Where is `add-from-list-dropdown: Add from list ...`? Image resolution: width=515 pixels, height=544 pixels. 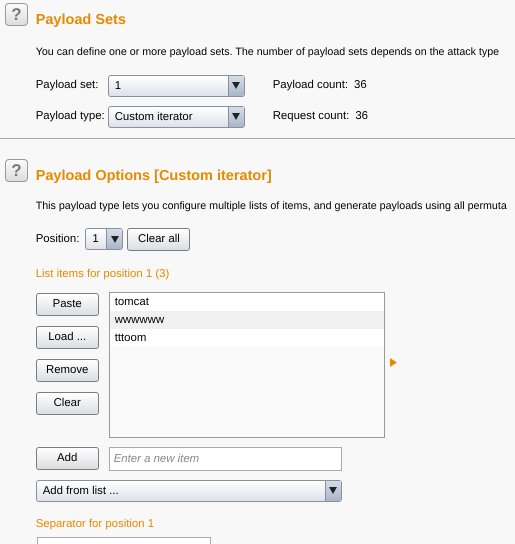
add-from-list-dropdown: Add from list ... is located at coordinates (189, 491).